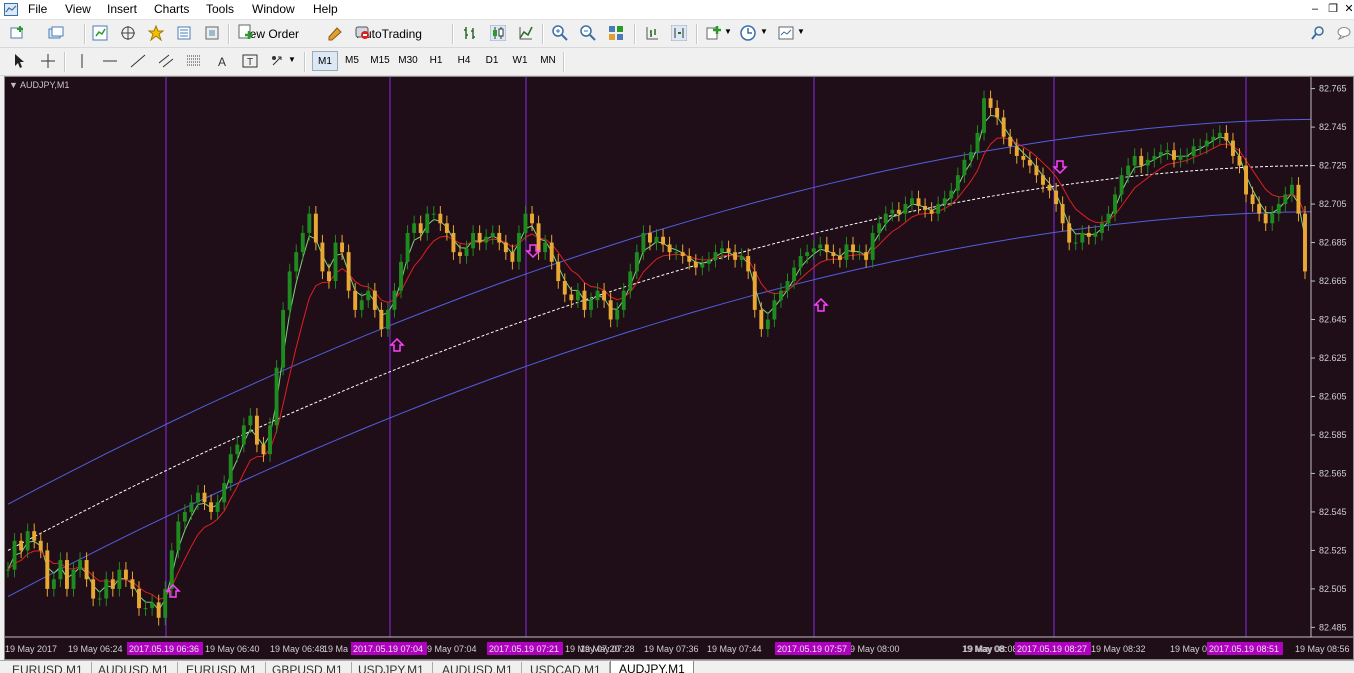  Describe the element at coordinates (82, 61) in the screenshot. I see `vertical-line-icon` at that location.